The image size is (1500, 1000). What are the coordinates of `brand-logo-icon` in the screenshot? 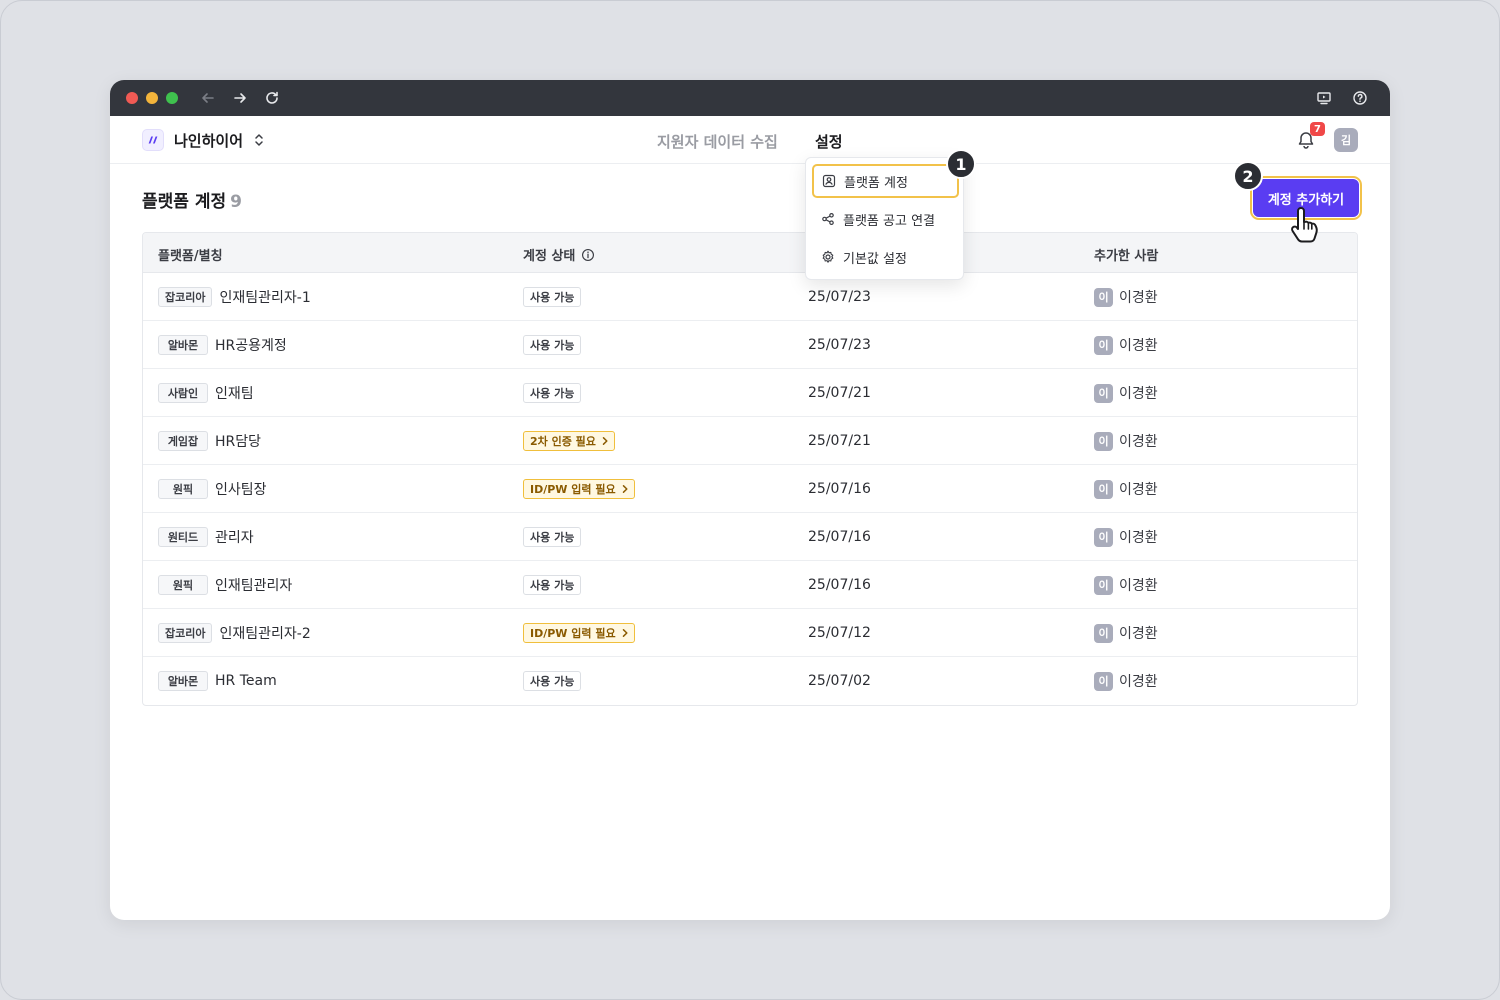 It's located at (153, 140).